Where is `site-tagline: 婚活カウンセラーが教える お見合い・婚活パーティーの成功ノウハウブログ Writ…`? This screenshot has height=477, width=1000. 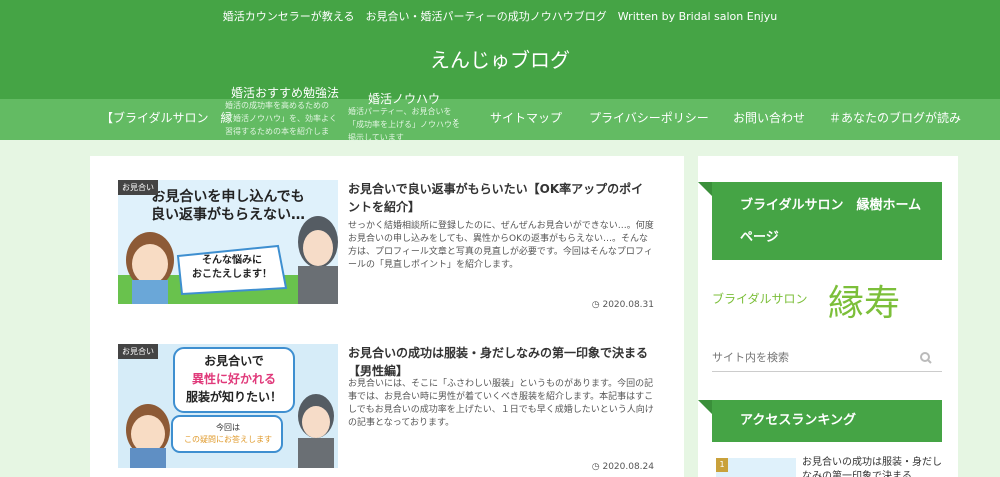
site-tagline: 婚活カウンセラーが教える お見合い・婚活パーティーの成功ノウハウブログ Writ… is located at coordinates (500, 16).